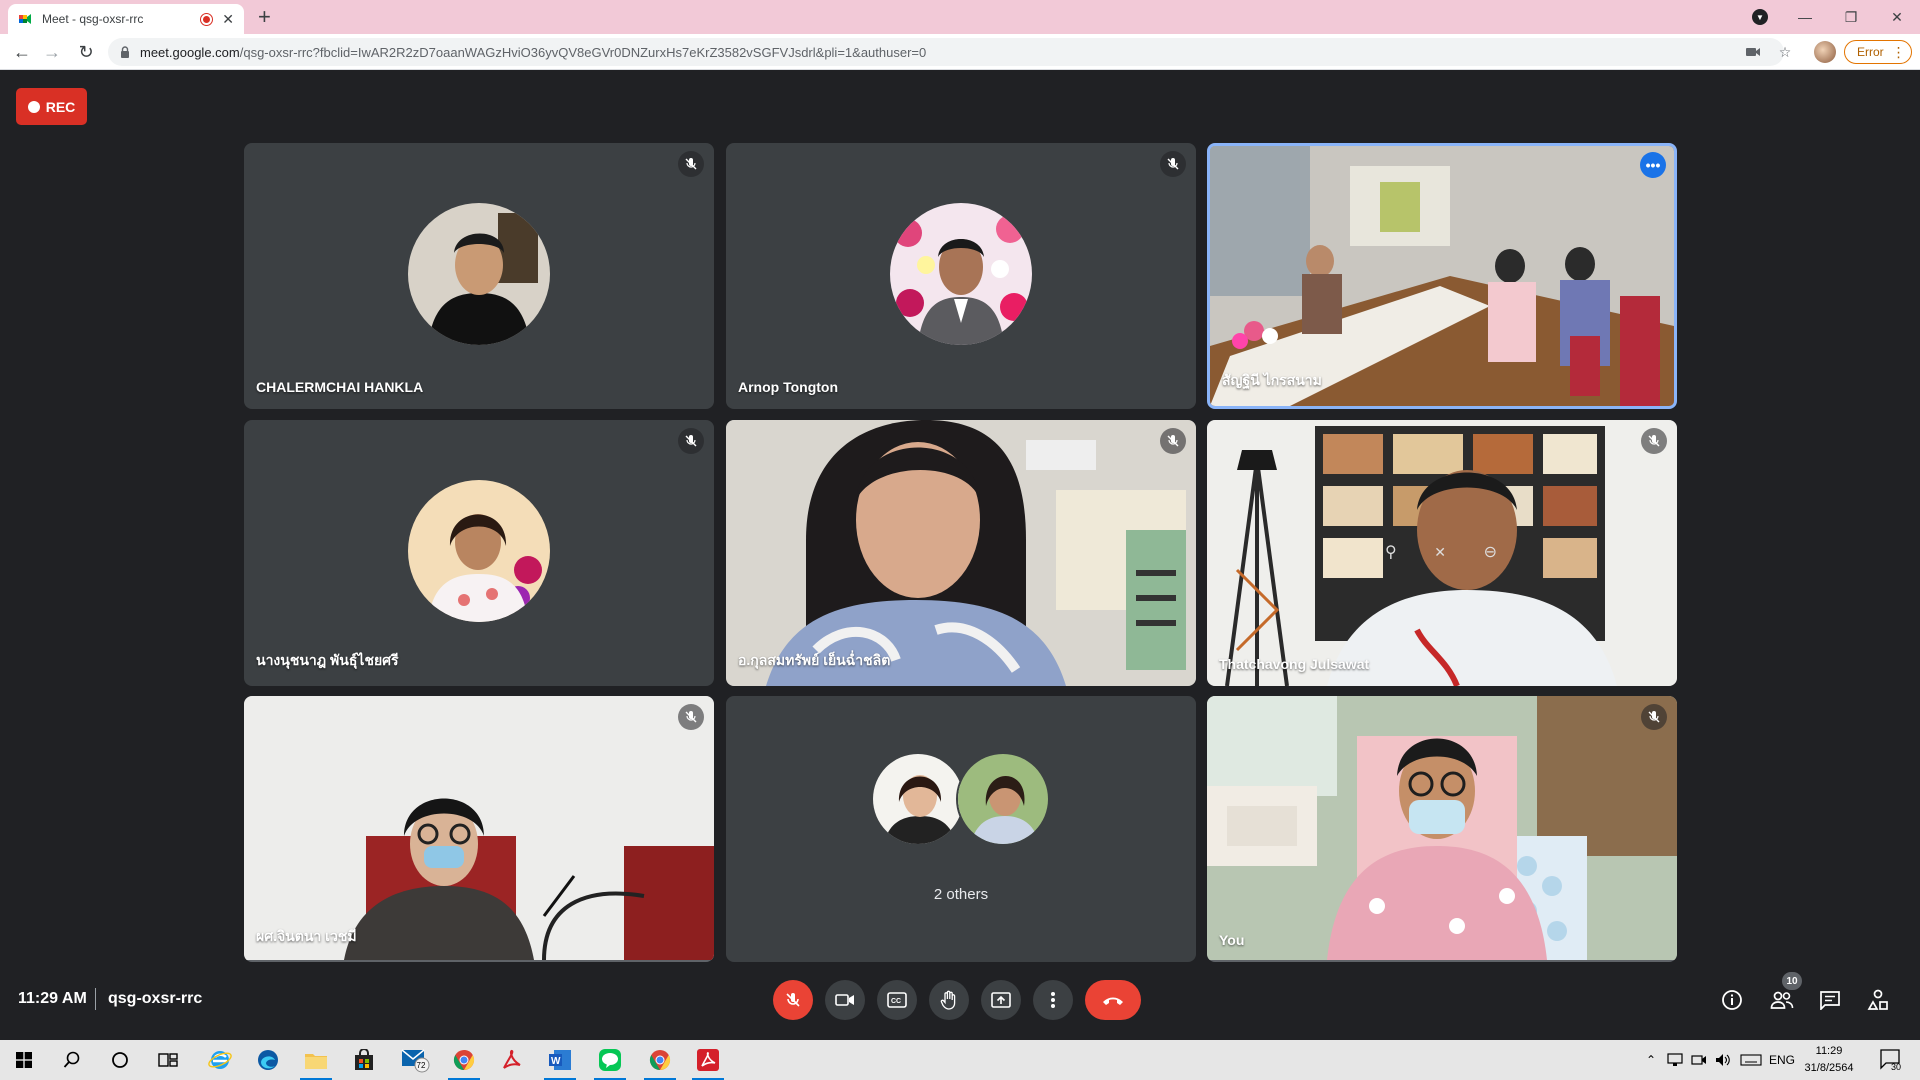  Describe the element at coordinates (660, 1060) in the screenshot. I see `chrome-icon` at that location.